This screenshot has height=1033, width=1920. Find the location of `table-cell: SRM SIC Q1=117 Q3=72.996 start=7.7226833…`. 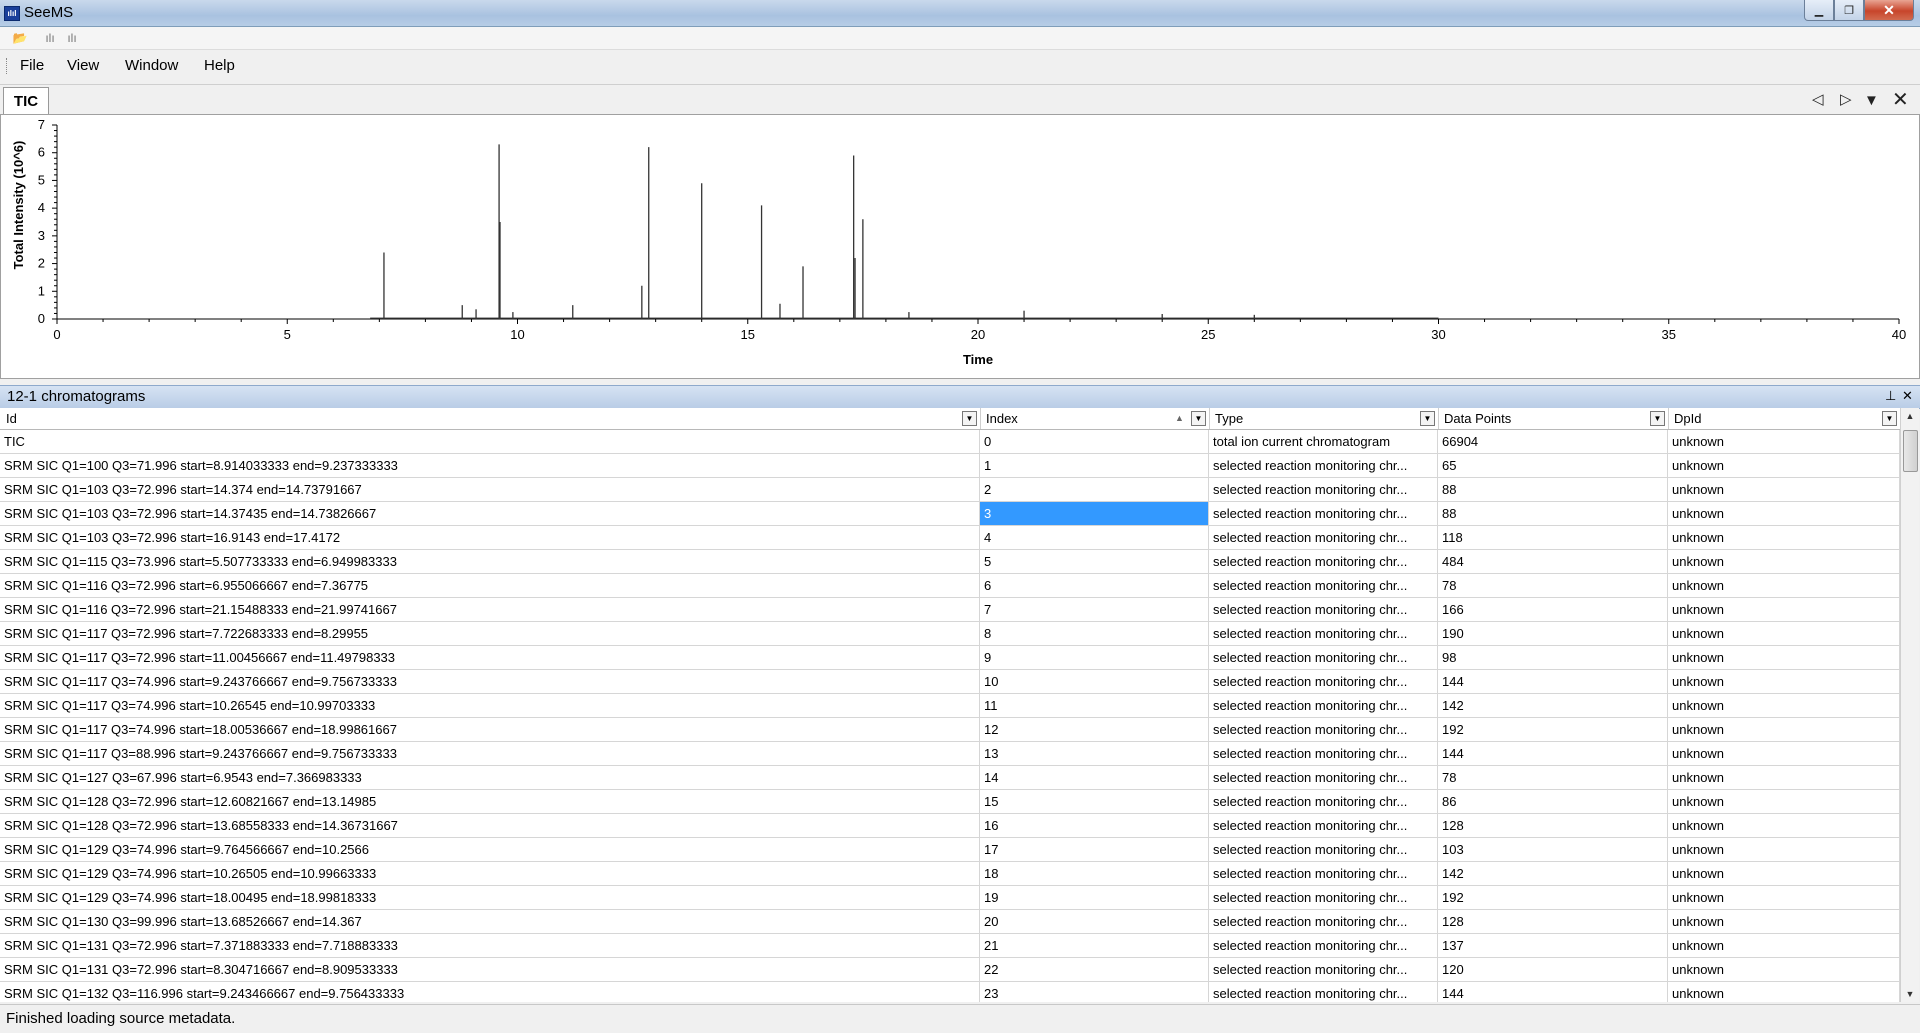

table-cell: SRM SIC Q1=117 Q3=72.996 start=7.7226833… is located at coordinates (490, 633).